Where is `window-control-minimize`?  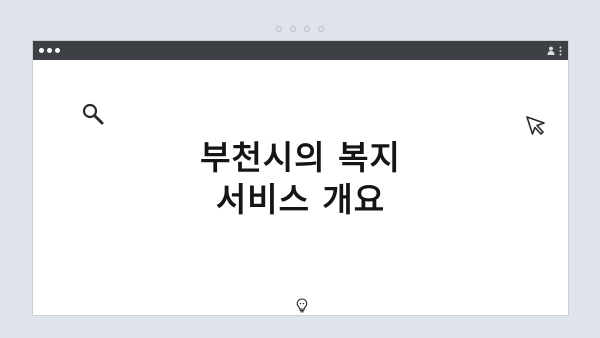 window-control-minimize is located at coordinates (49, 50).